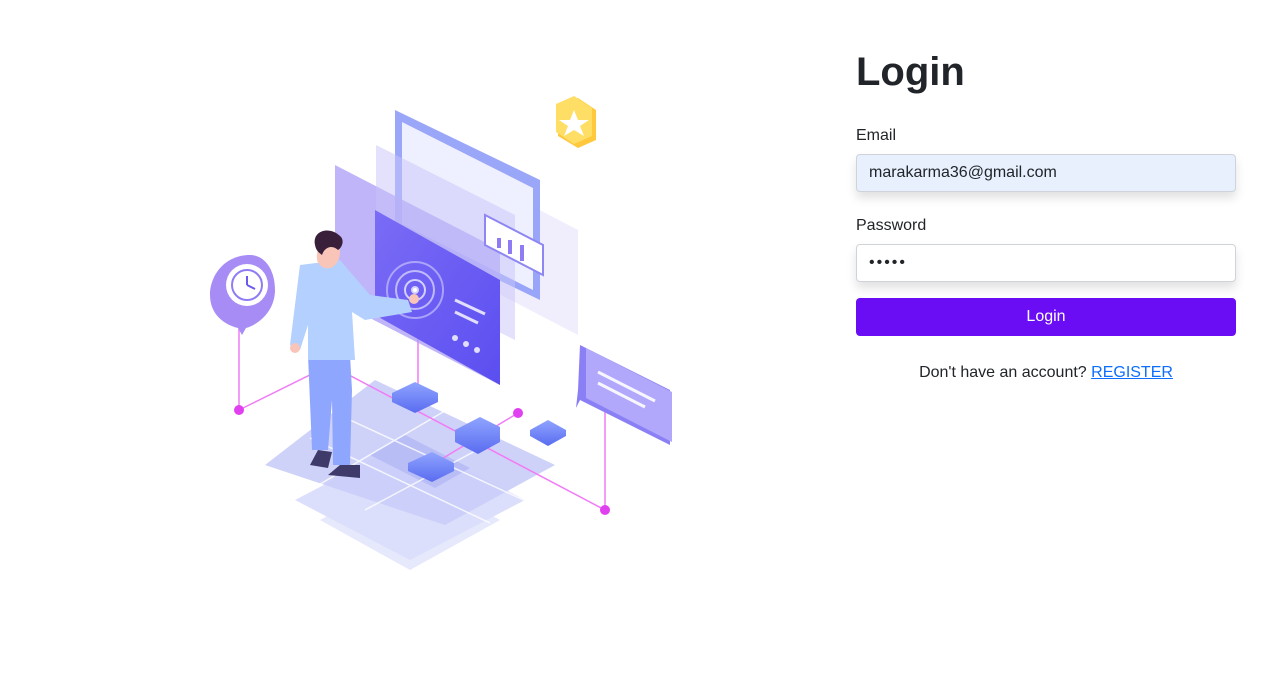 This screenshot has width=1283, height=682. I want to click on chat-bubble-icon, so click(624, 395).